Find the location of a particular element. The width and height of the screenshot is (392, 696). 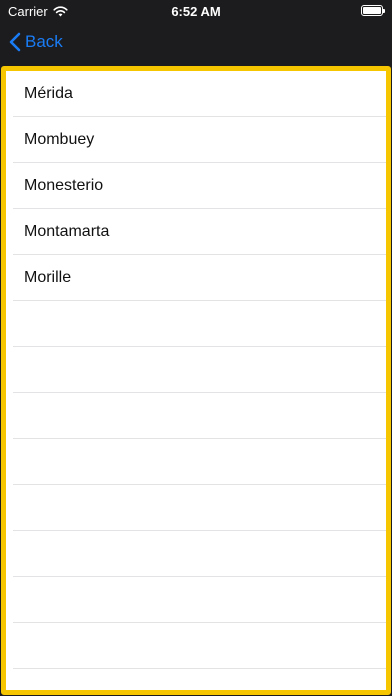

status-time: 6:52 AM is located at coordinates (196, 11).